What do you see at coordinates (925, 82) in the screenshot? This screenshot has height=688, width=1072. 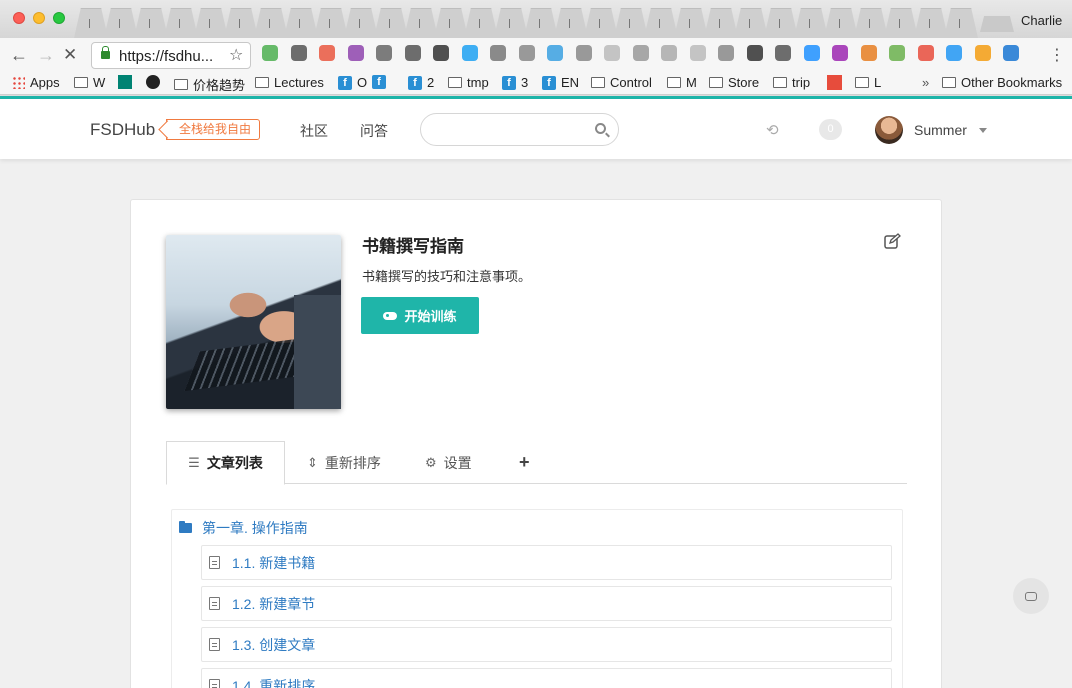 I see `bookmarks-overflow-icon: »` at bounding box center [925, 82].